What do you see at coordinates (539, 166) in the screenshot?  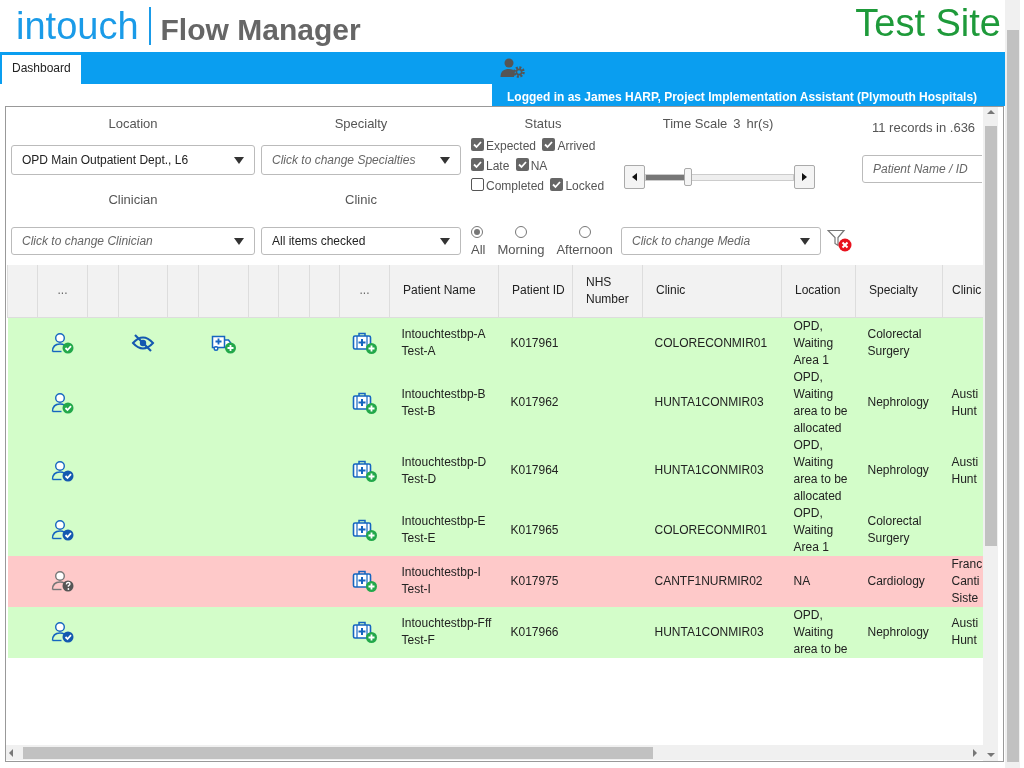 I see `checkbox-label: NA` at bounding box center [539, 166].